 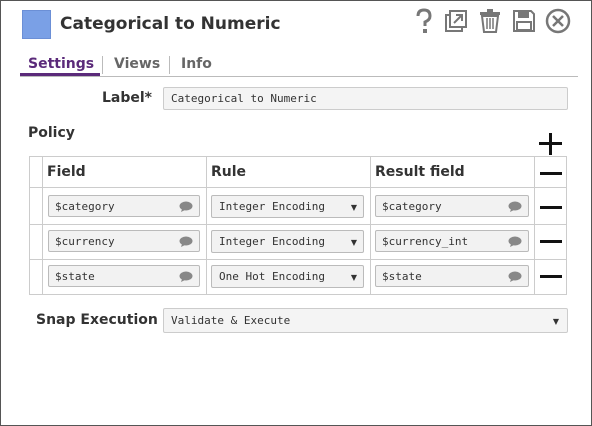 I want to click on field-input-value: $currency, so click(x=85, y=241).